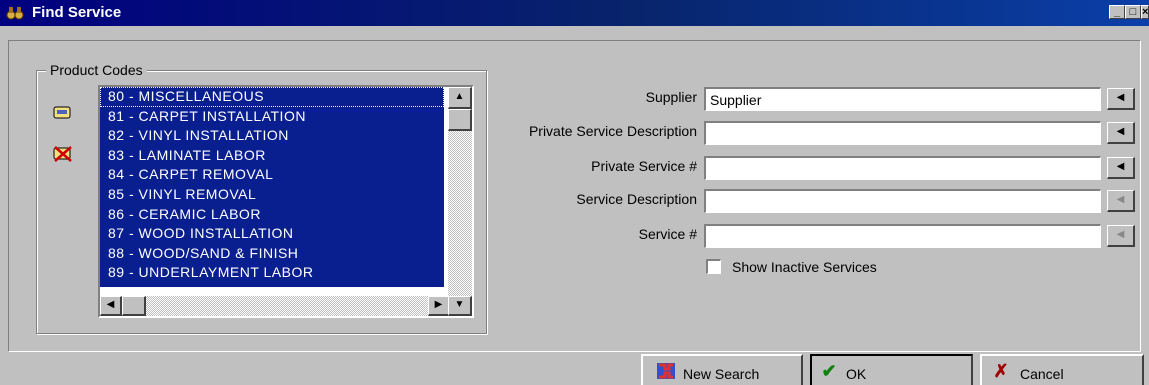 The image size is (1149, 385). I want to click on private-service-description-field, so click(902, 133).